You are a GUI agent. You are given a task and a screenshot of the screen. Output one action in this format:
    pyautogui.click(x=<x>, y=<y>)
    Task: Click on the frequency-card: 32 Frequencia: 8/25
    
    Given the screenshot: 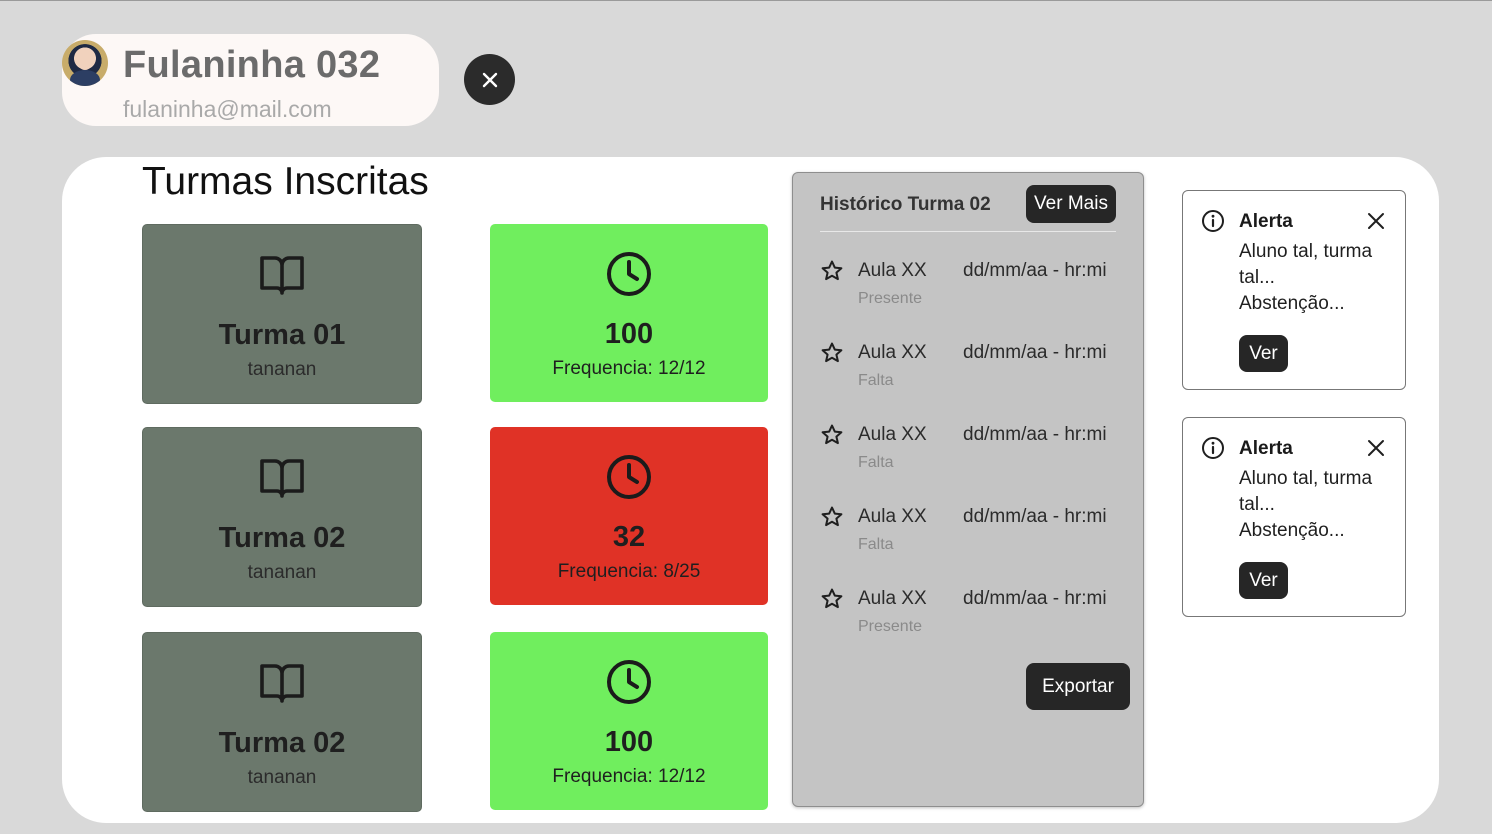 What is the action you would take?
    pyautogui.click(x=629, y=516)
    